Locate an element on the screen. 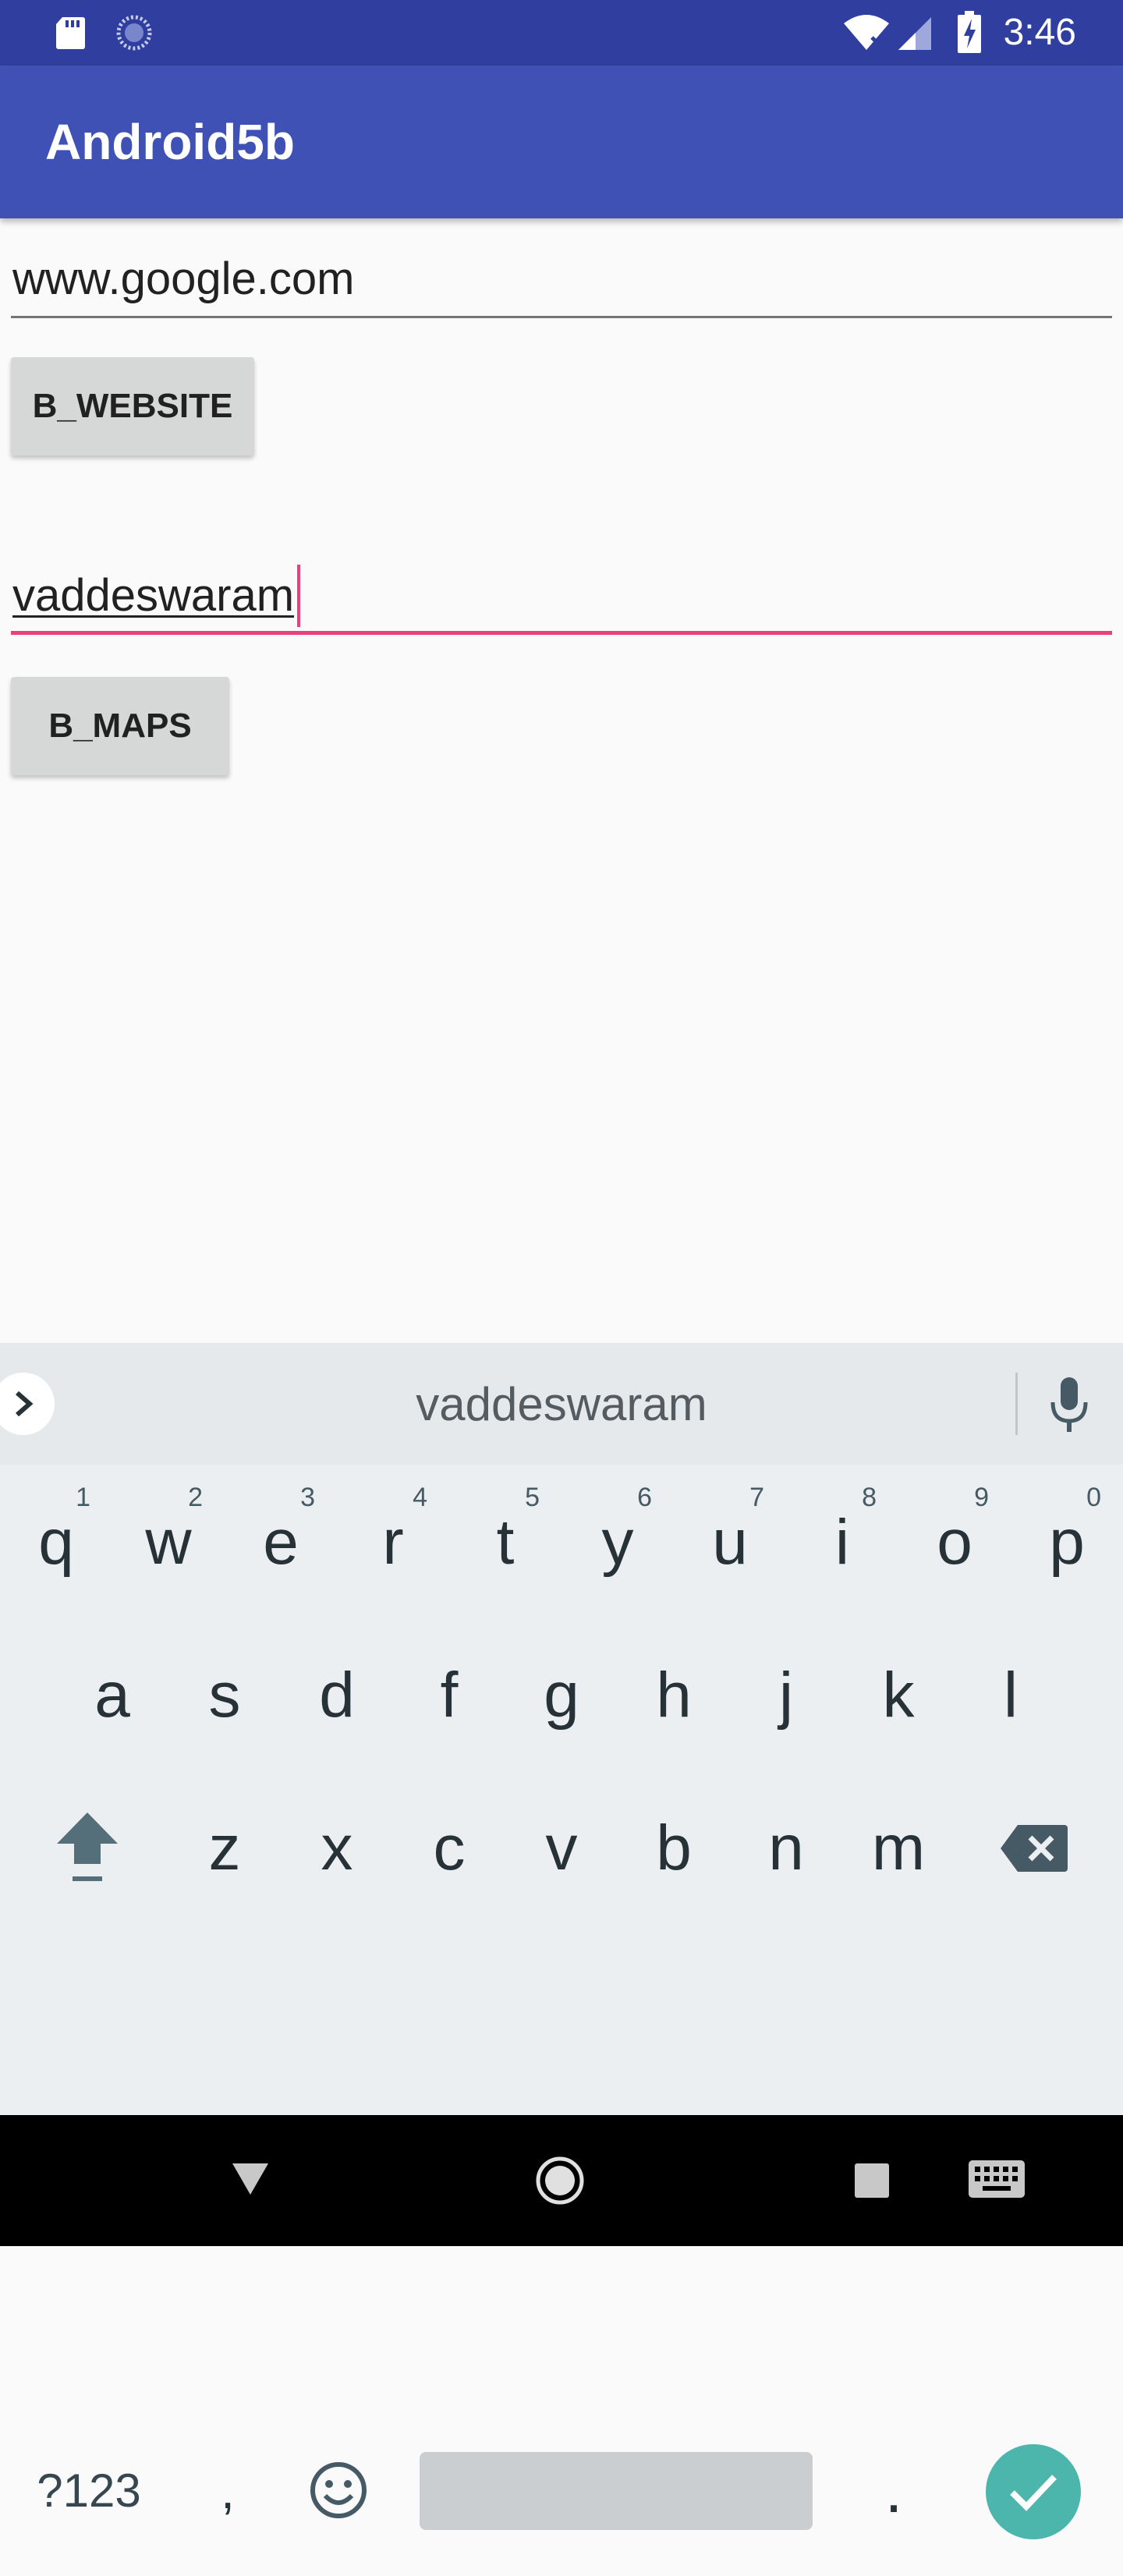 This screenshot has height=2576, width=1123. url-input-text: www.google.com is located at coordinates (183, 278).